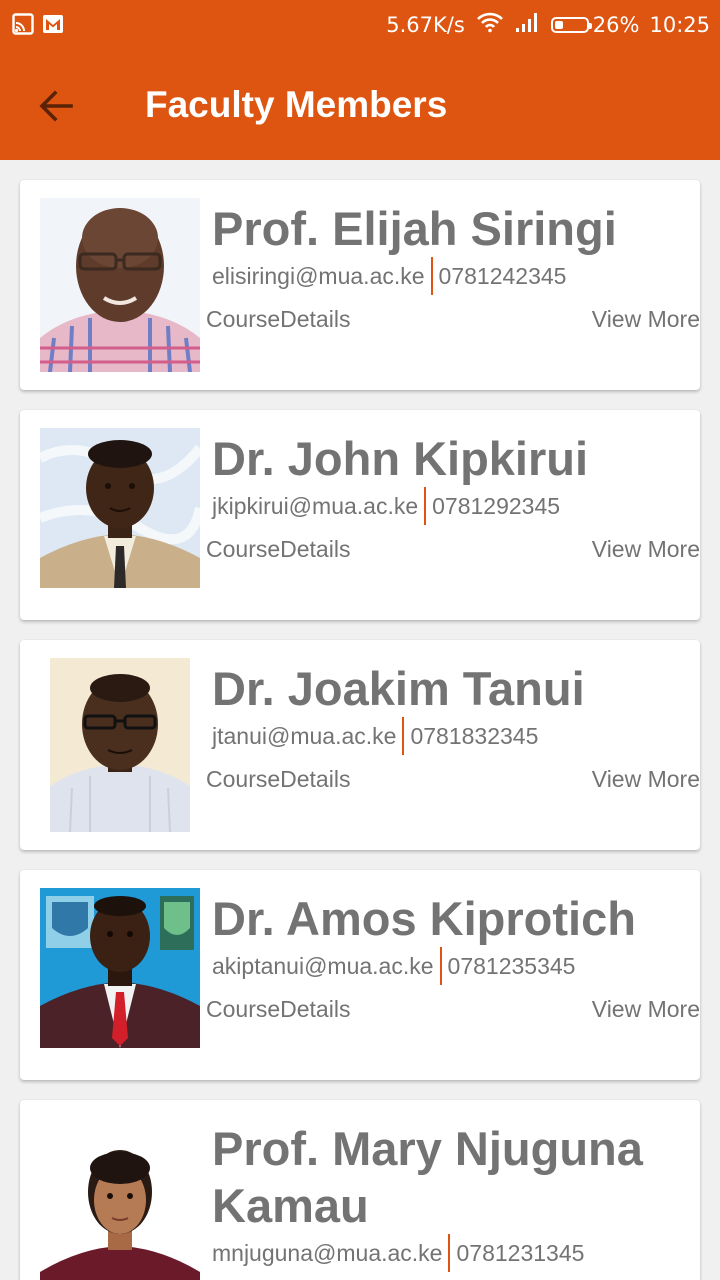 Image resolution: width=720 pixels, height=1280 pixels. What do you see at coordinates (679, 24) in the screenshot?
I see `clock: 10:25` at bounding box center [679, 24].